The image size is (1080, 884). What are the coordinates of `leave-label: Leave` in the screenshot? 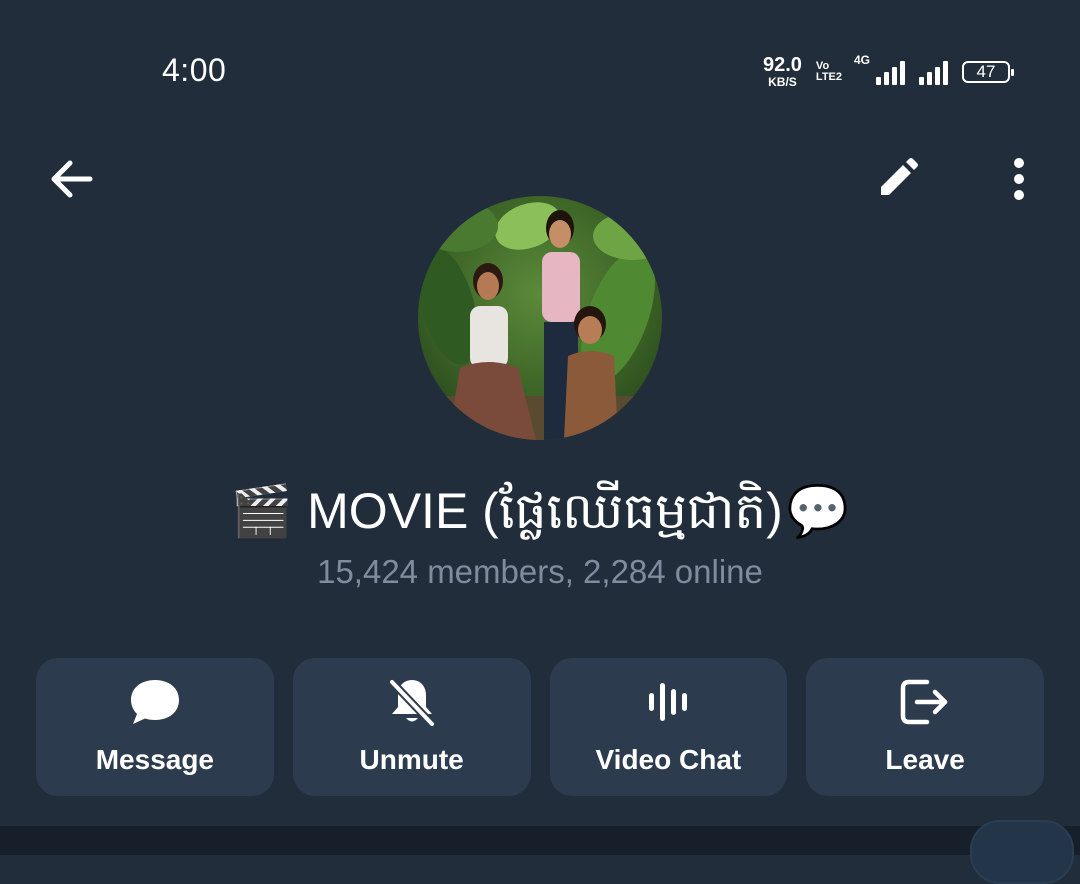 It's located at (925, 759).